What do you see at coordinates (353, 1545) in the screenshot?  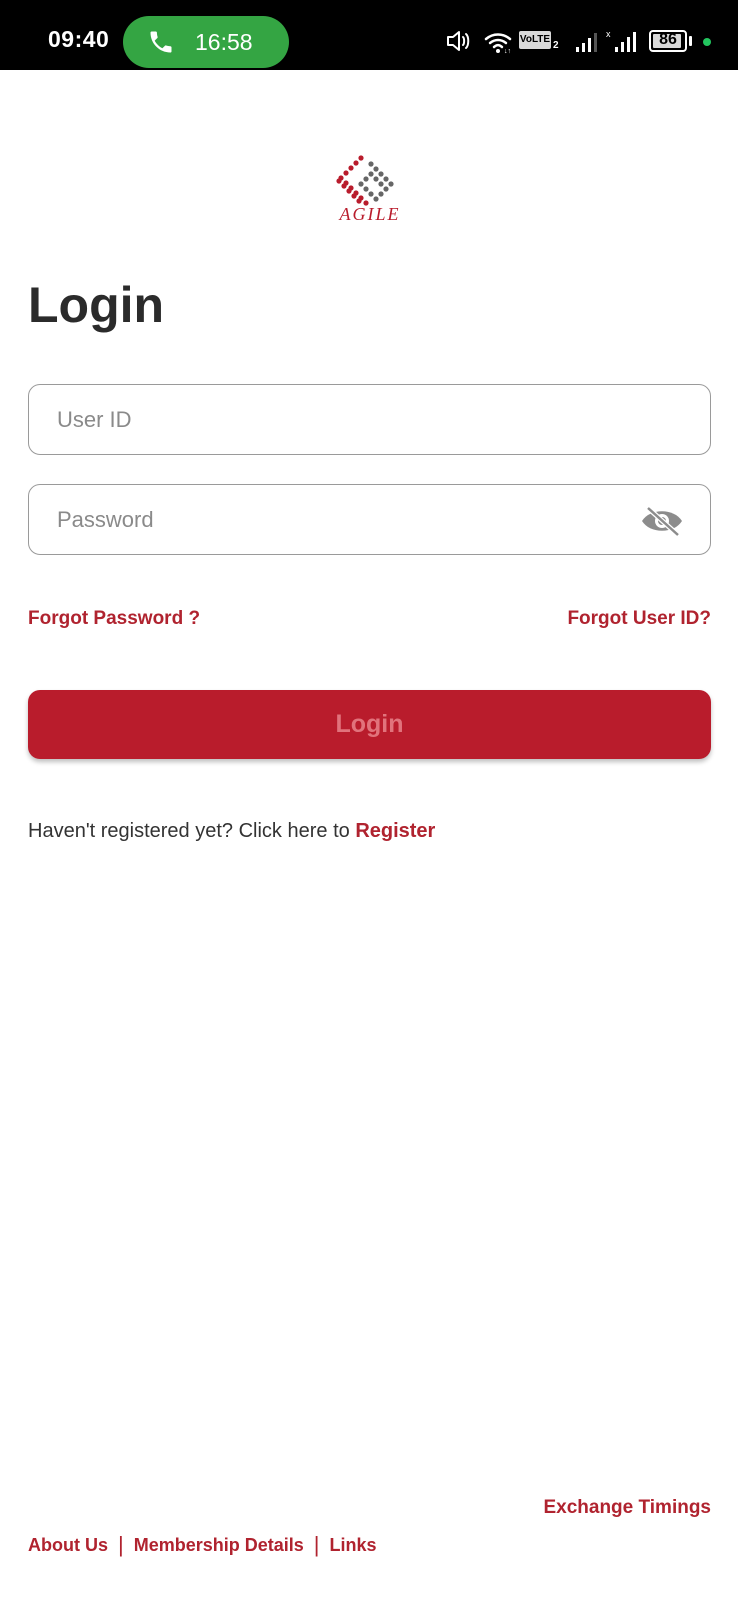 I see `links-link: Links` at bounding box center [353, 1545].